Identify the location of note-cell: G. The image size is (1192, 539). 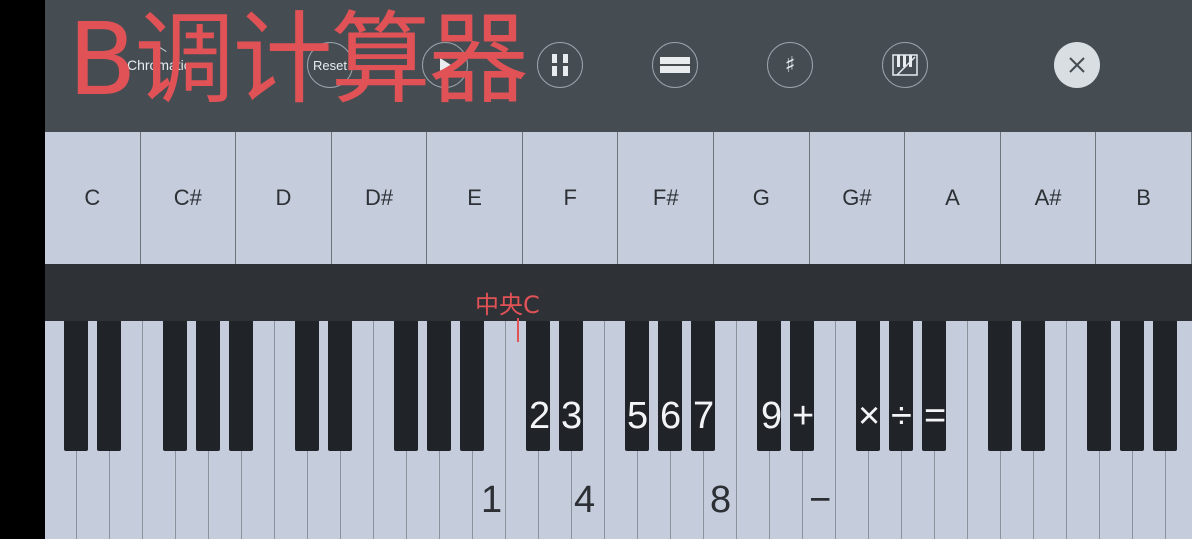
(762, 198).